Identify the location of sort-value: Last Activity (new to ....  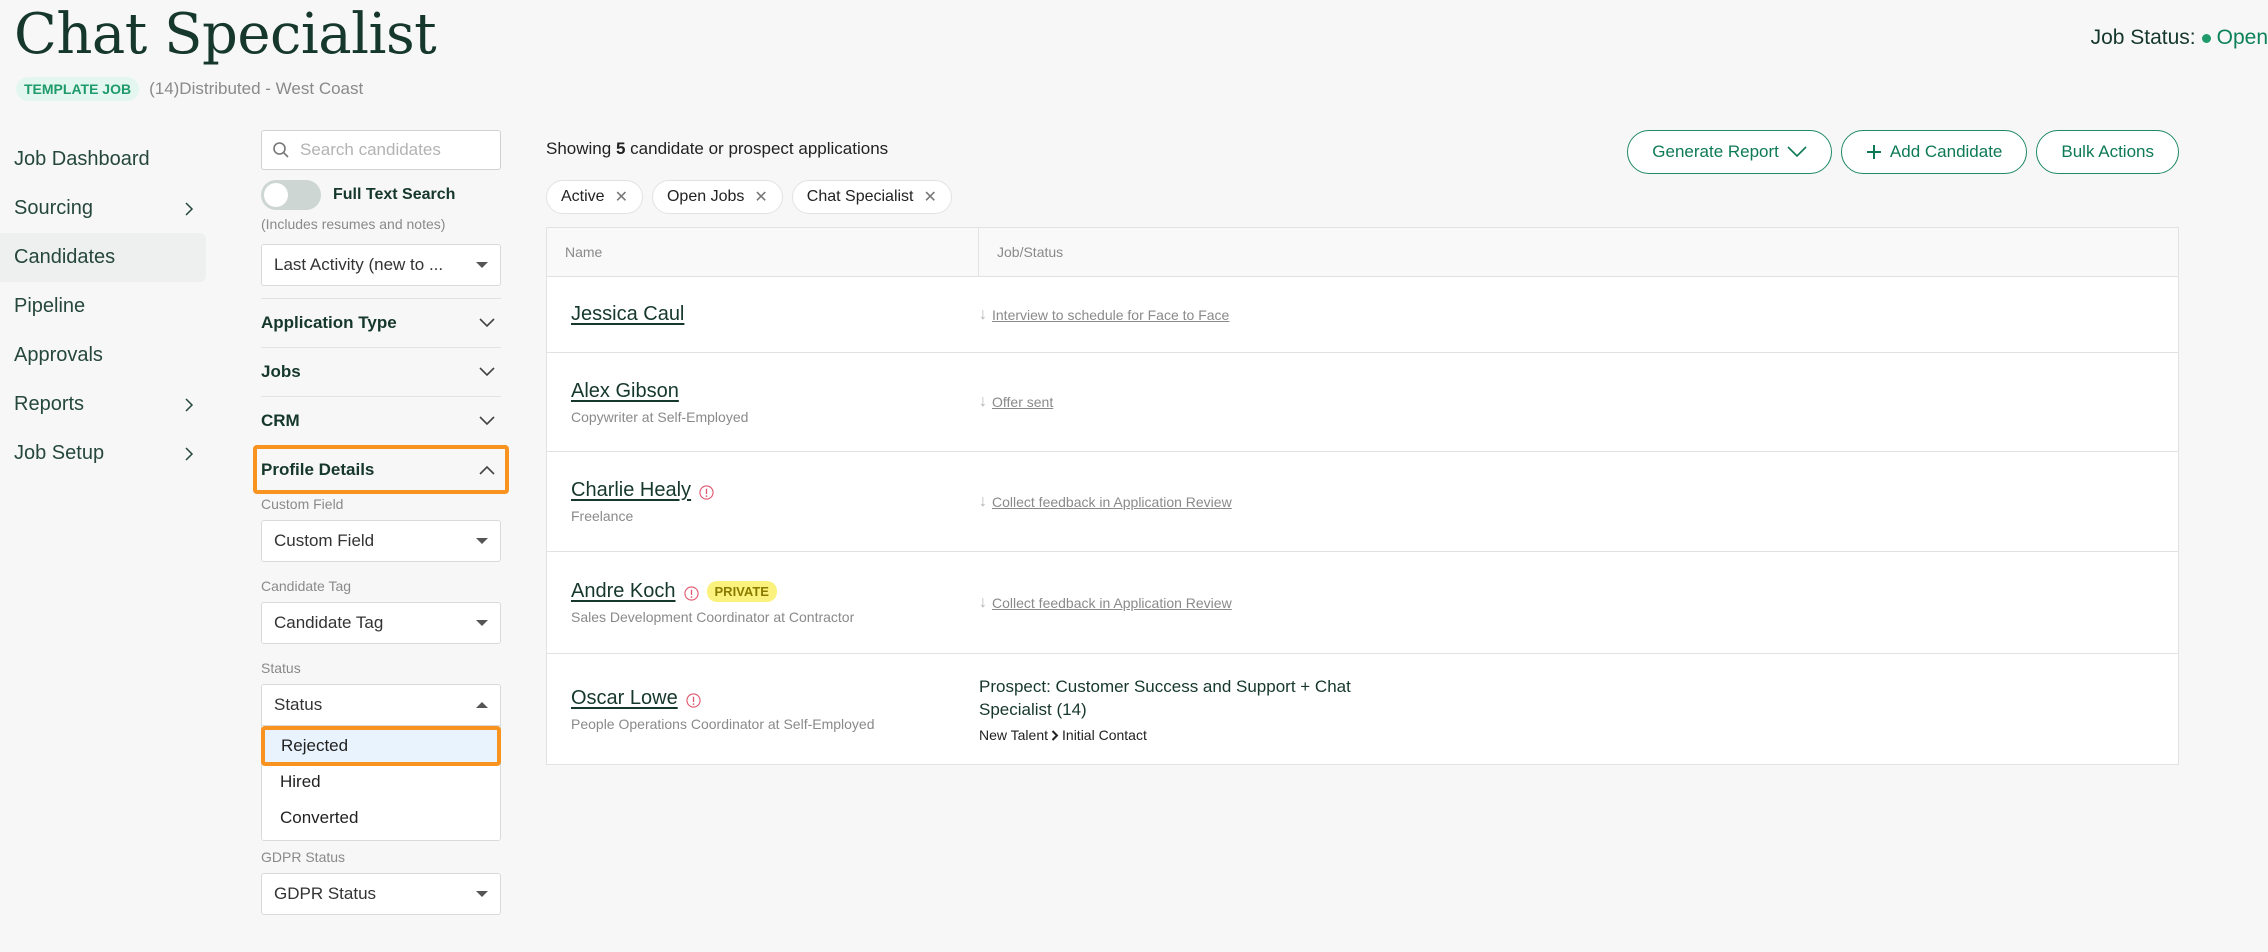
(359, 264).